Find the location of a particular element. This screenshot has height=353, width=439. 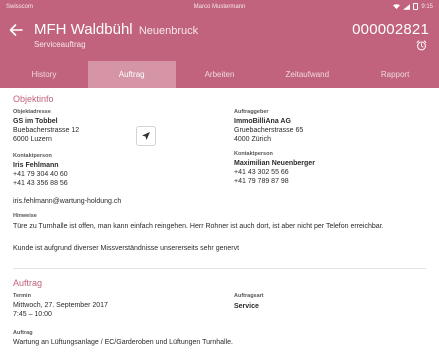

termin-time: 7:45 – 10:00 is located at coordinates (32, 314).